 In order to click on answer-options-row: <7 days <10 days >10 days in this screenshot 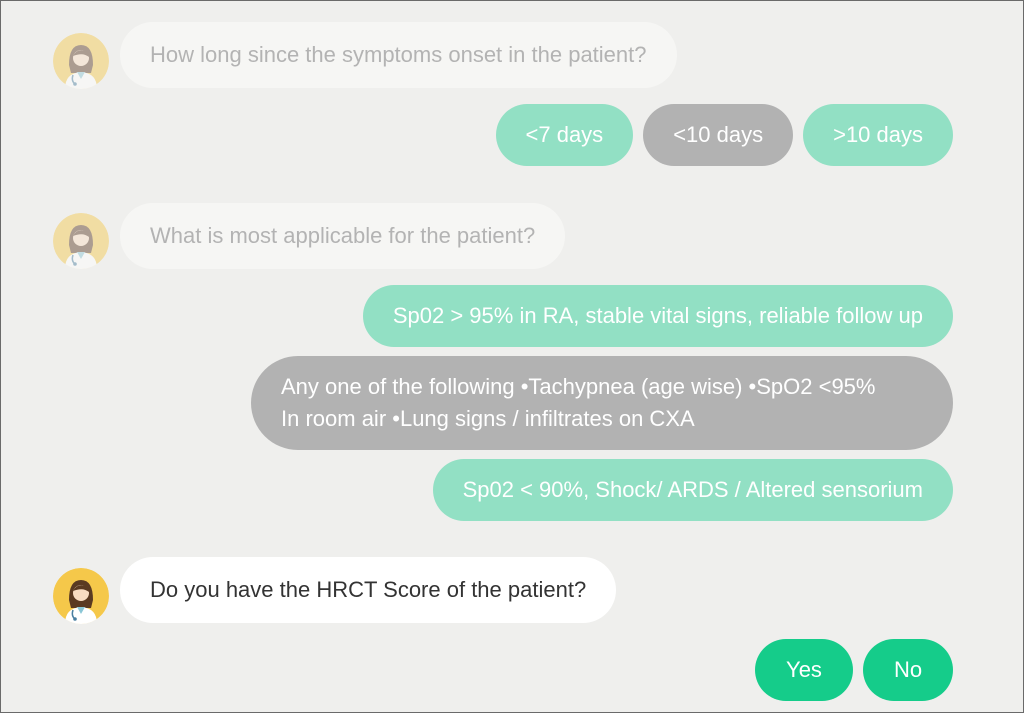, I will do `click(724, 135)`.